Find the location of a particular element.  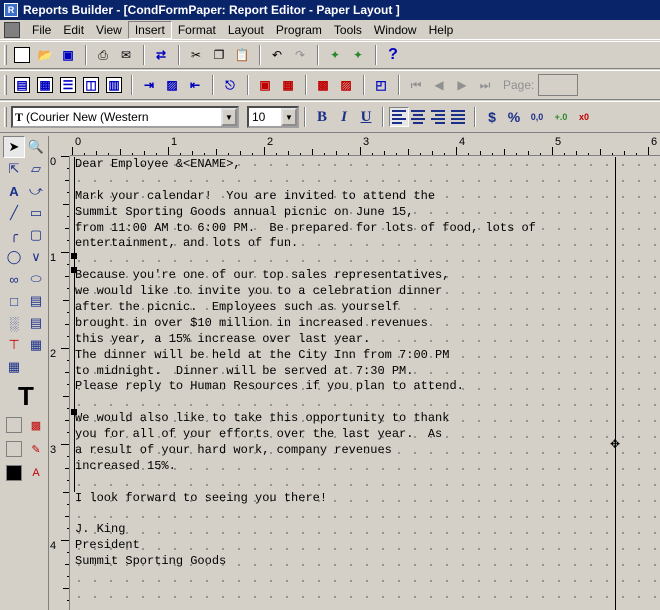

confine-mode-button: ⎋ is located at coordinates (230, 85).